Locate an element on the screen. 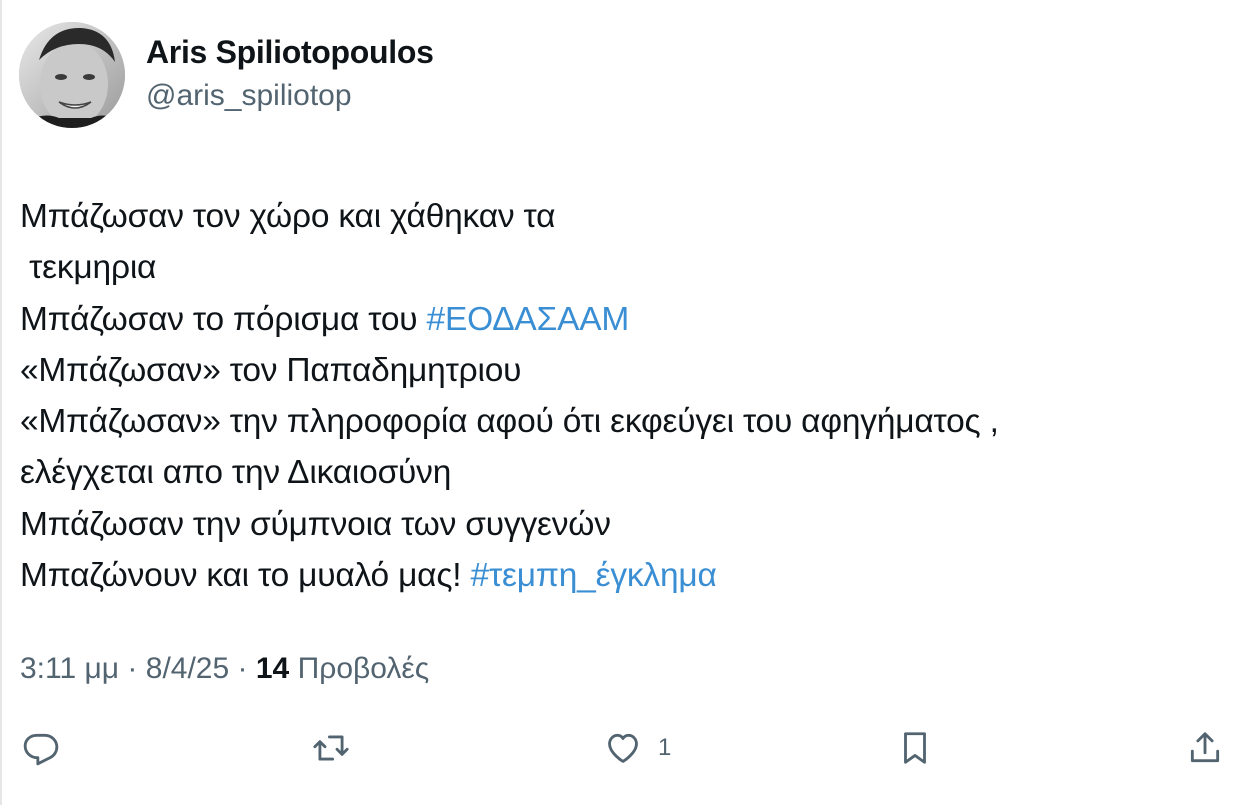 This screenshot has height=805, width=1239. views-count: 14 is located at coordinates (272, 668).